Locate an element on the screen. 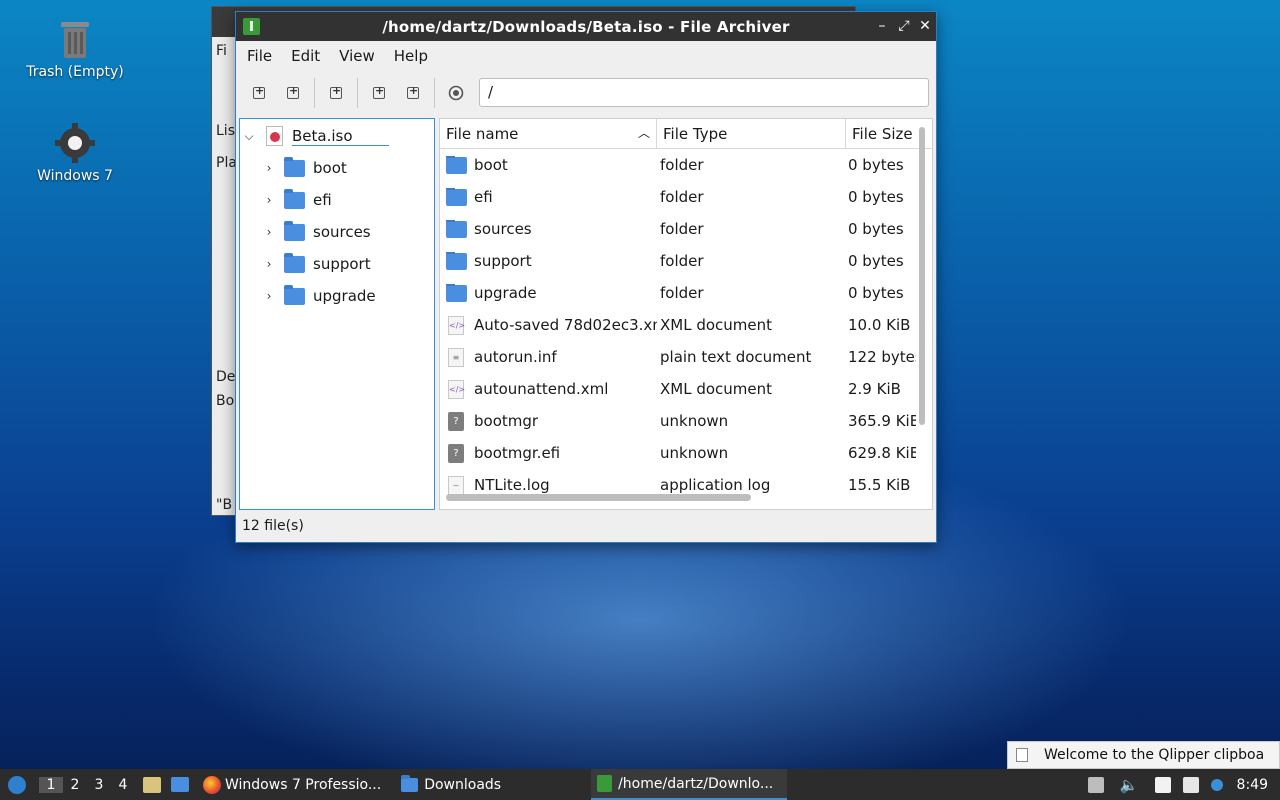  column-header-size: File Size is located at coordinates (882, 133).